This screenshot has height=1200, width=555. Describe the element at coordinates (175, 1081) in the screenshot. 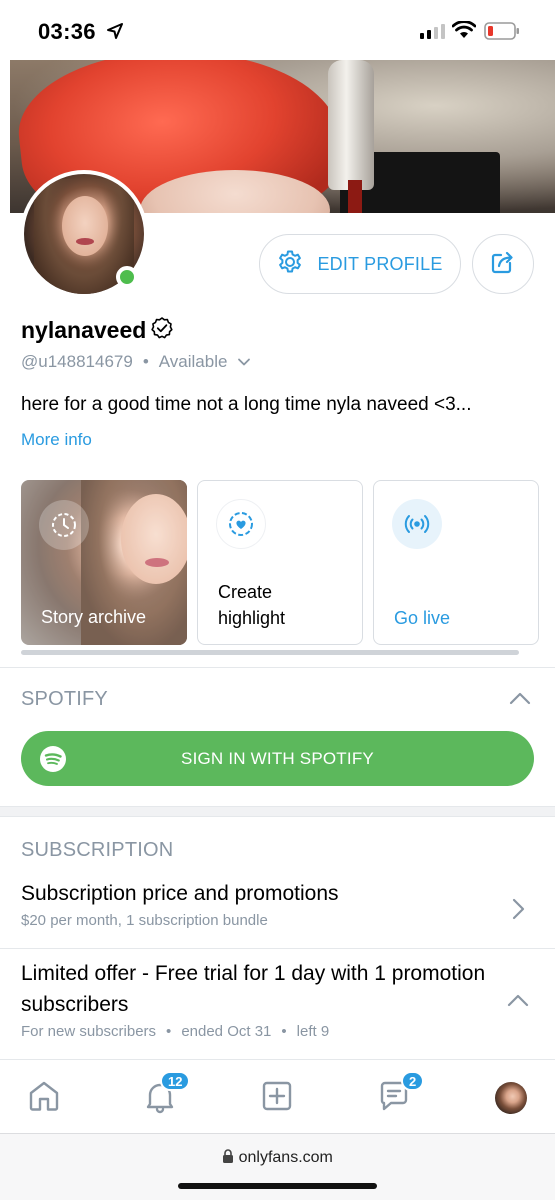

I see `notifications-badge: 12` at that location.